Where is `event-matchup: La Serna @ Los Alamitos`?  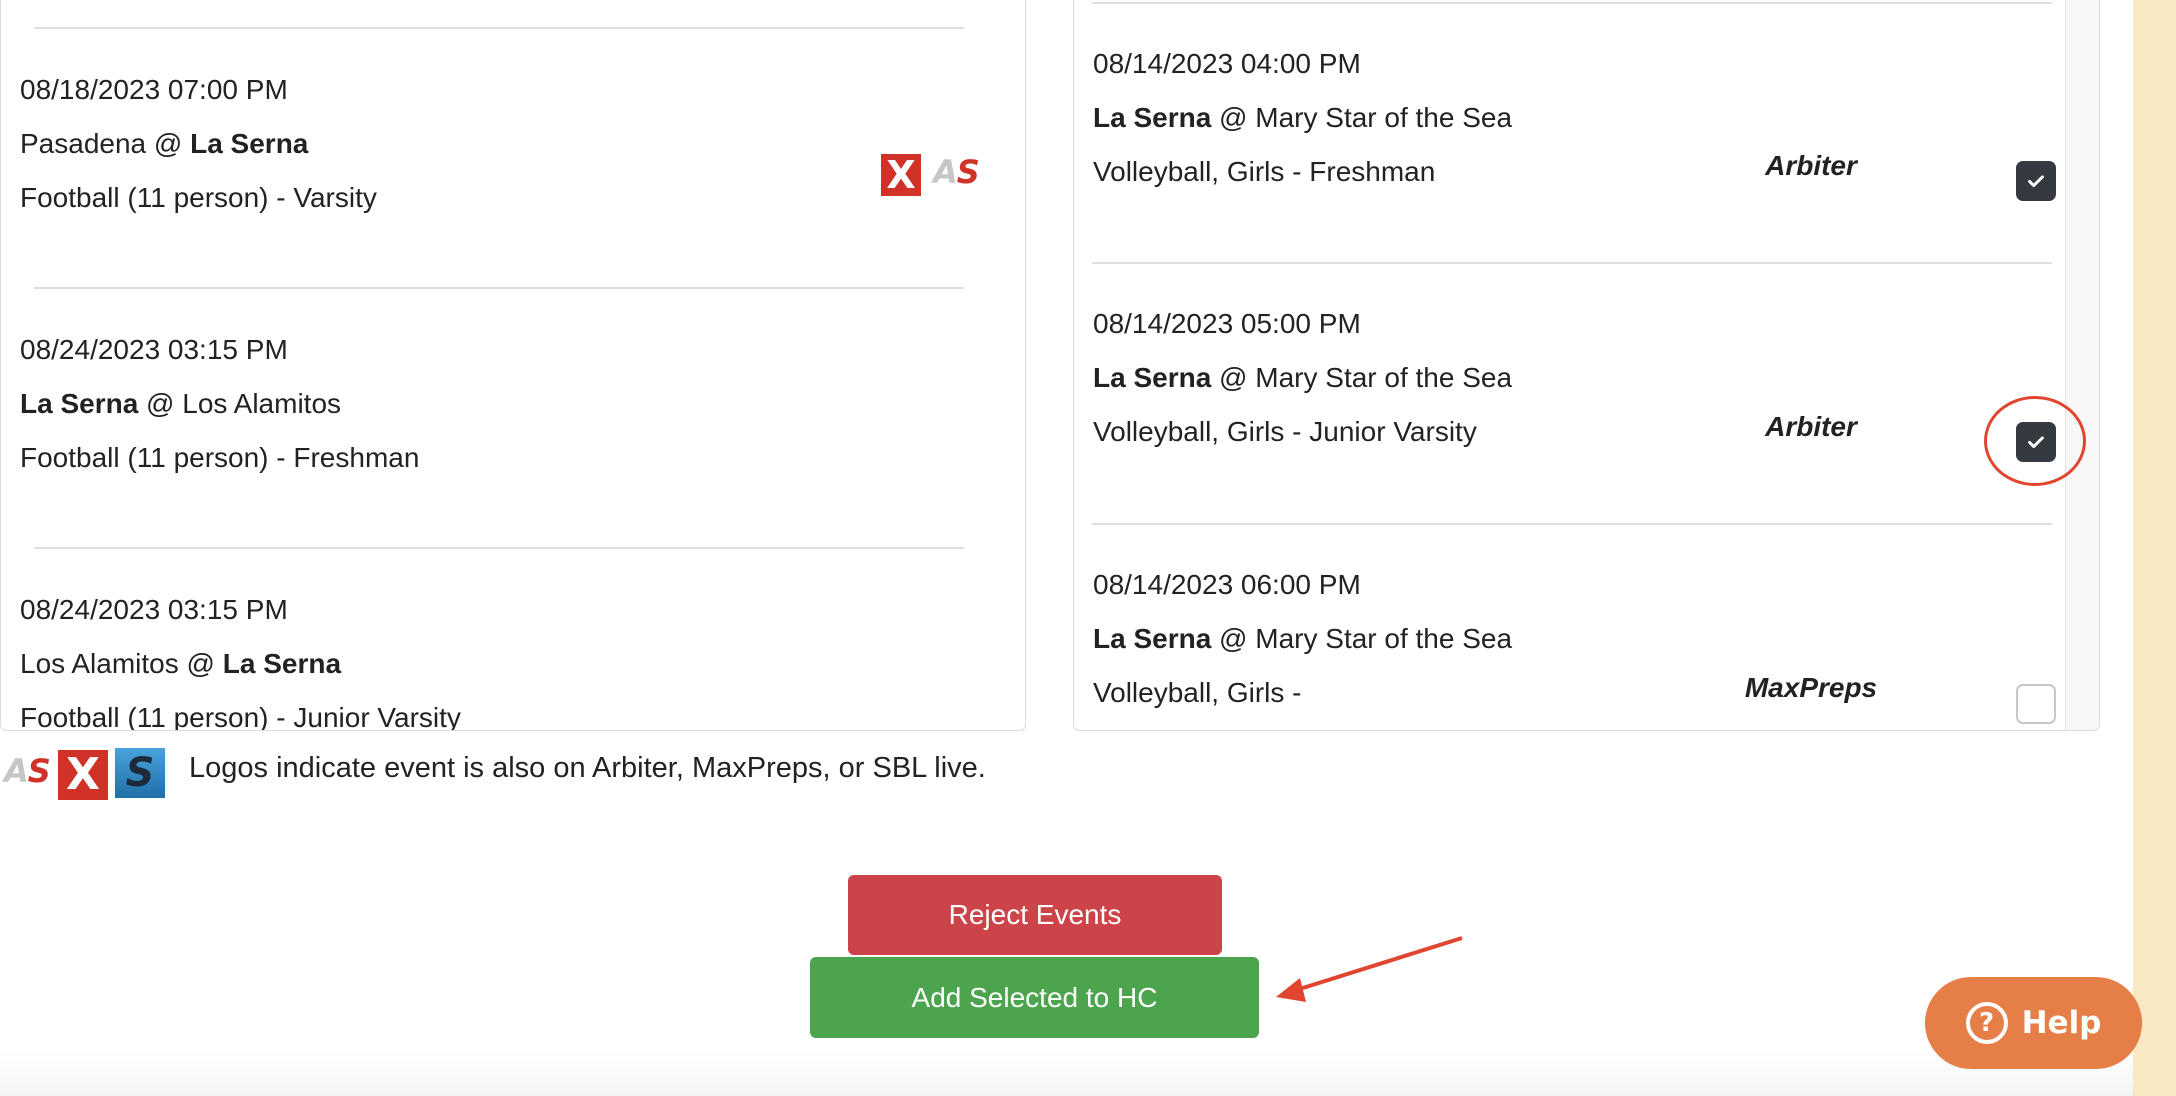 event-matchup: La Serna @ Los Alamitos is located at coordinates (219, 404).